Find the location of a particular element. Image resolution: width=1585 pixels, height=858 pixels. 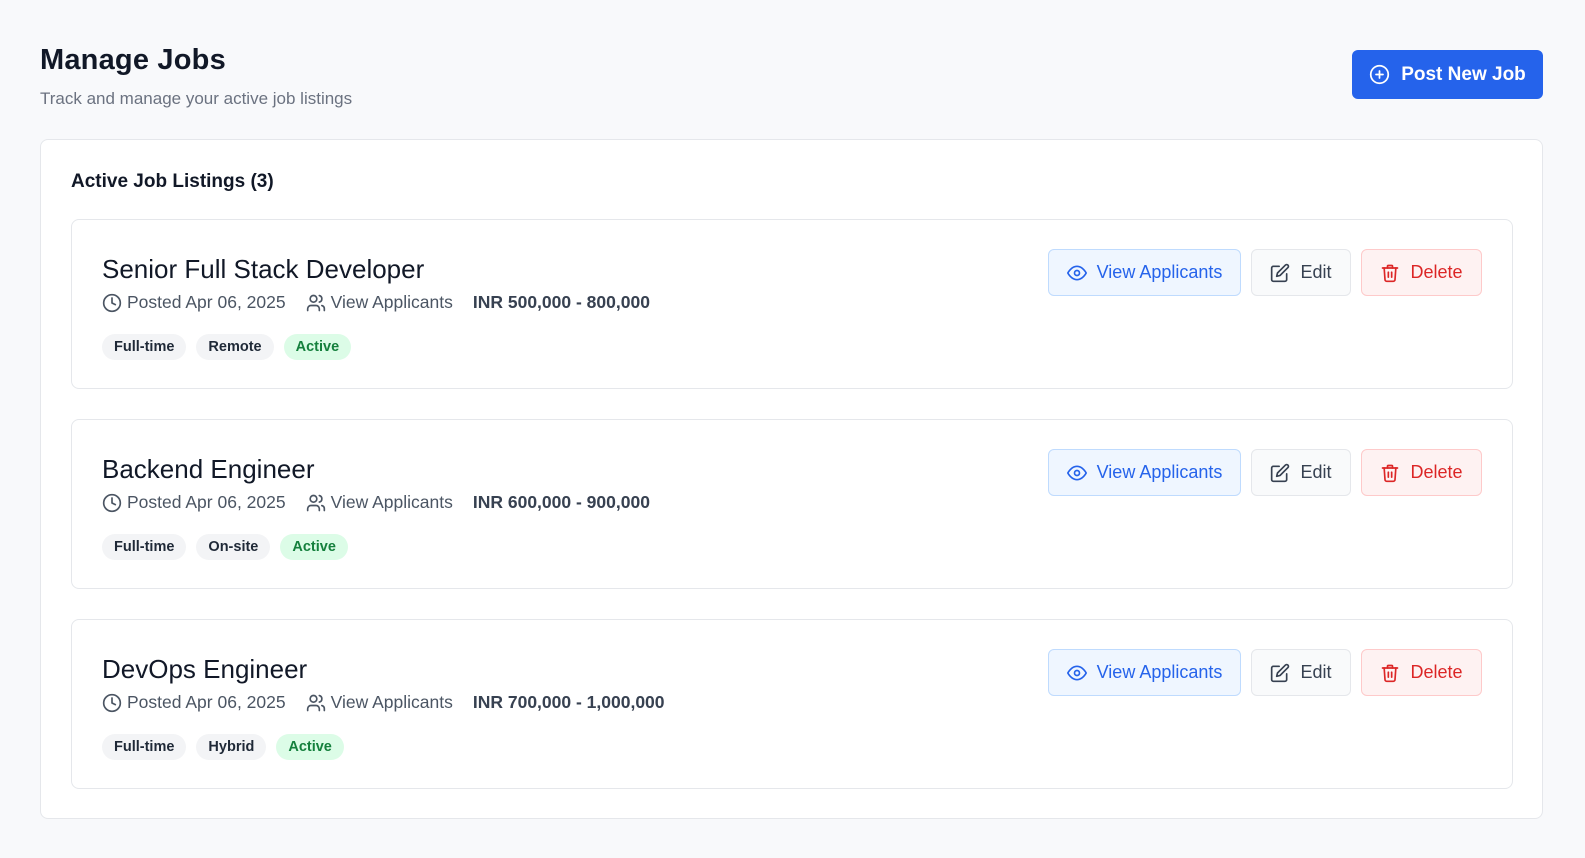

job-tags: Full-time Remote Active is located at coordinates (227, 347).